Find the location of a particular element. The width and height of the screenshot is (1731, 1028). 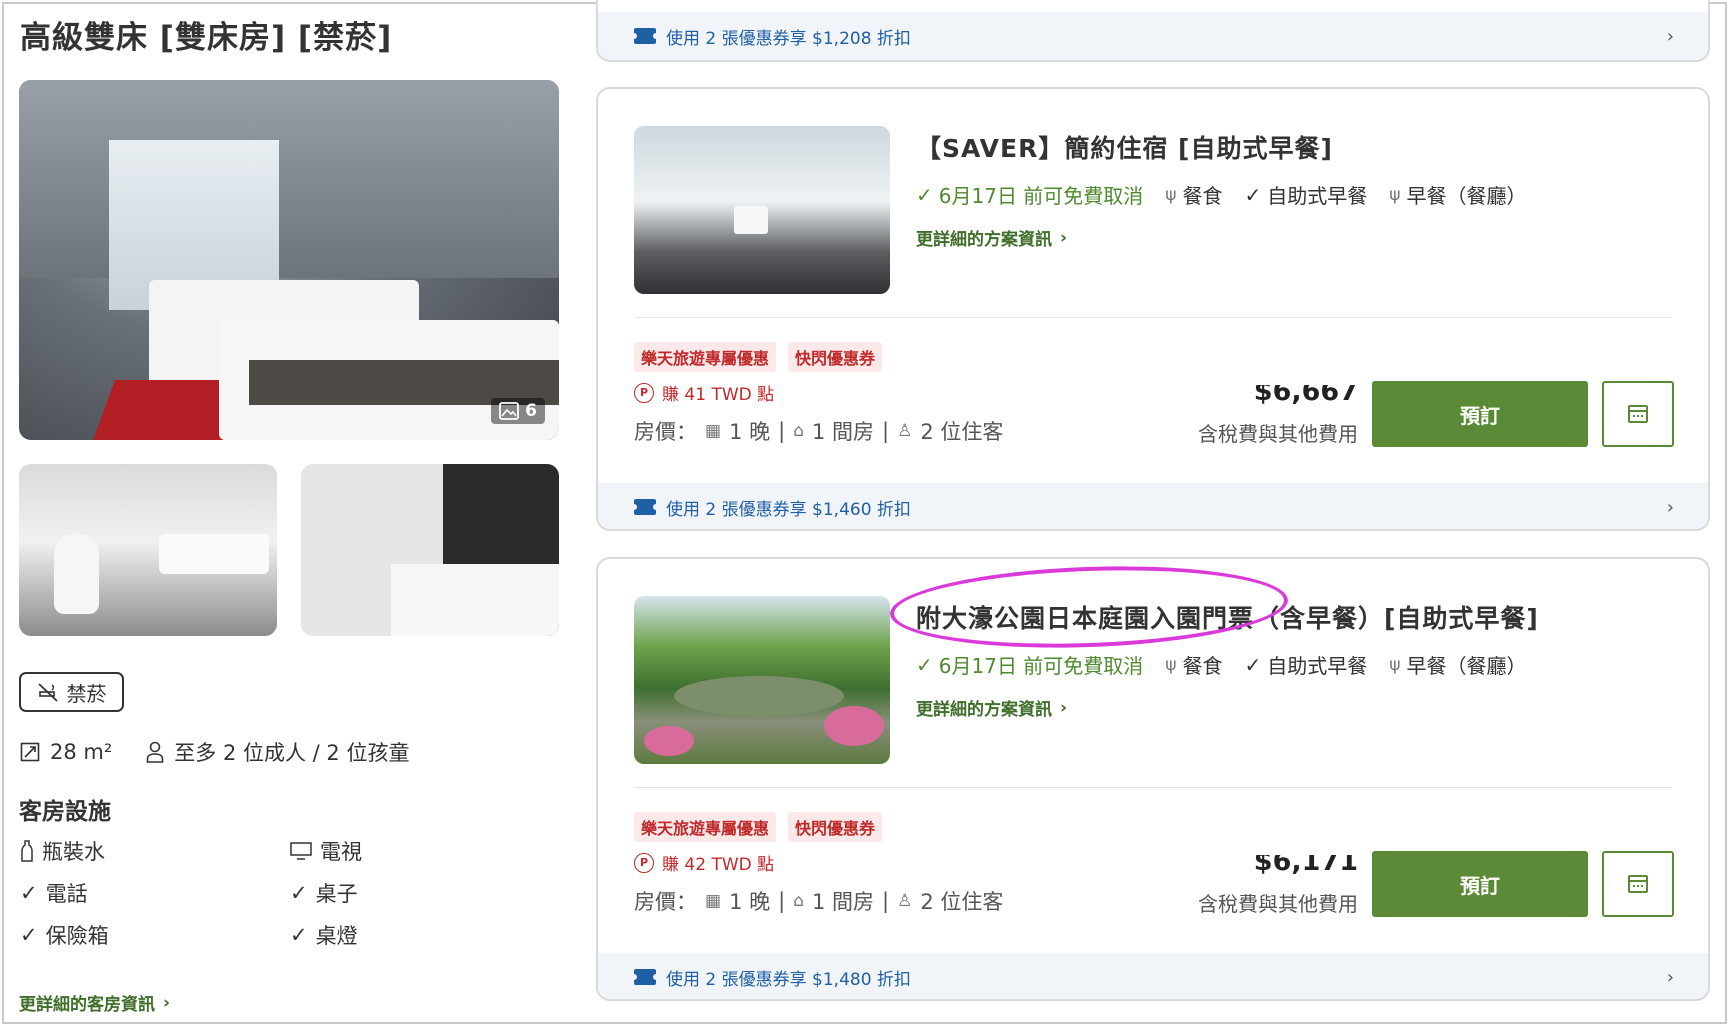

amenity-item: 保險箱 is located at coordinates (64, 935).